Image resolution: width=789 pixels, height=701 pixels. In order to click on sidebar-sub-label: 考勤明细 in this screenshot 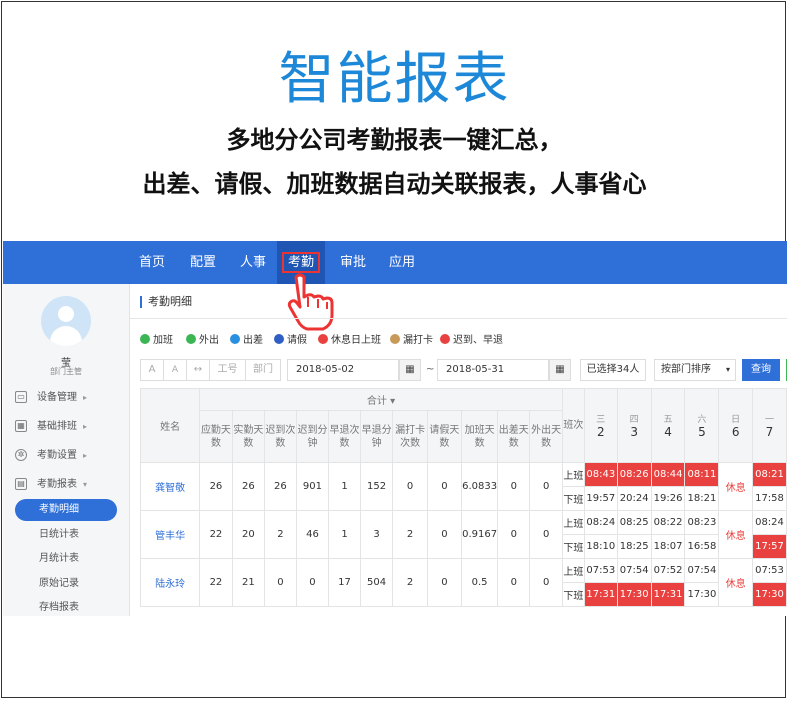, I will do `click(59, 509)`.